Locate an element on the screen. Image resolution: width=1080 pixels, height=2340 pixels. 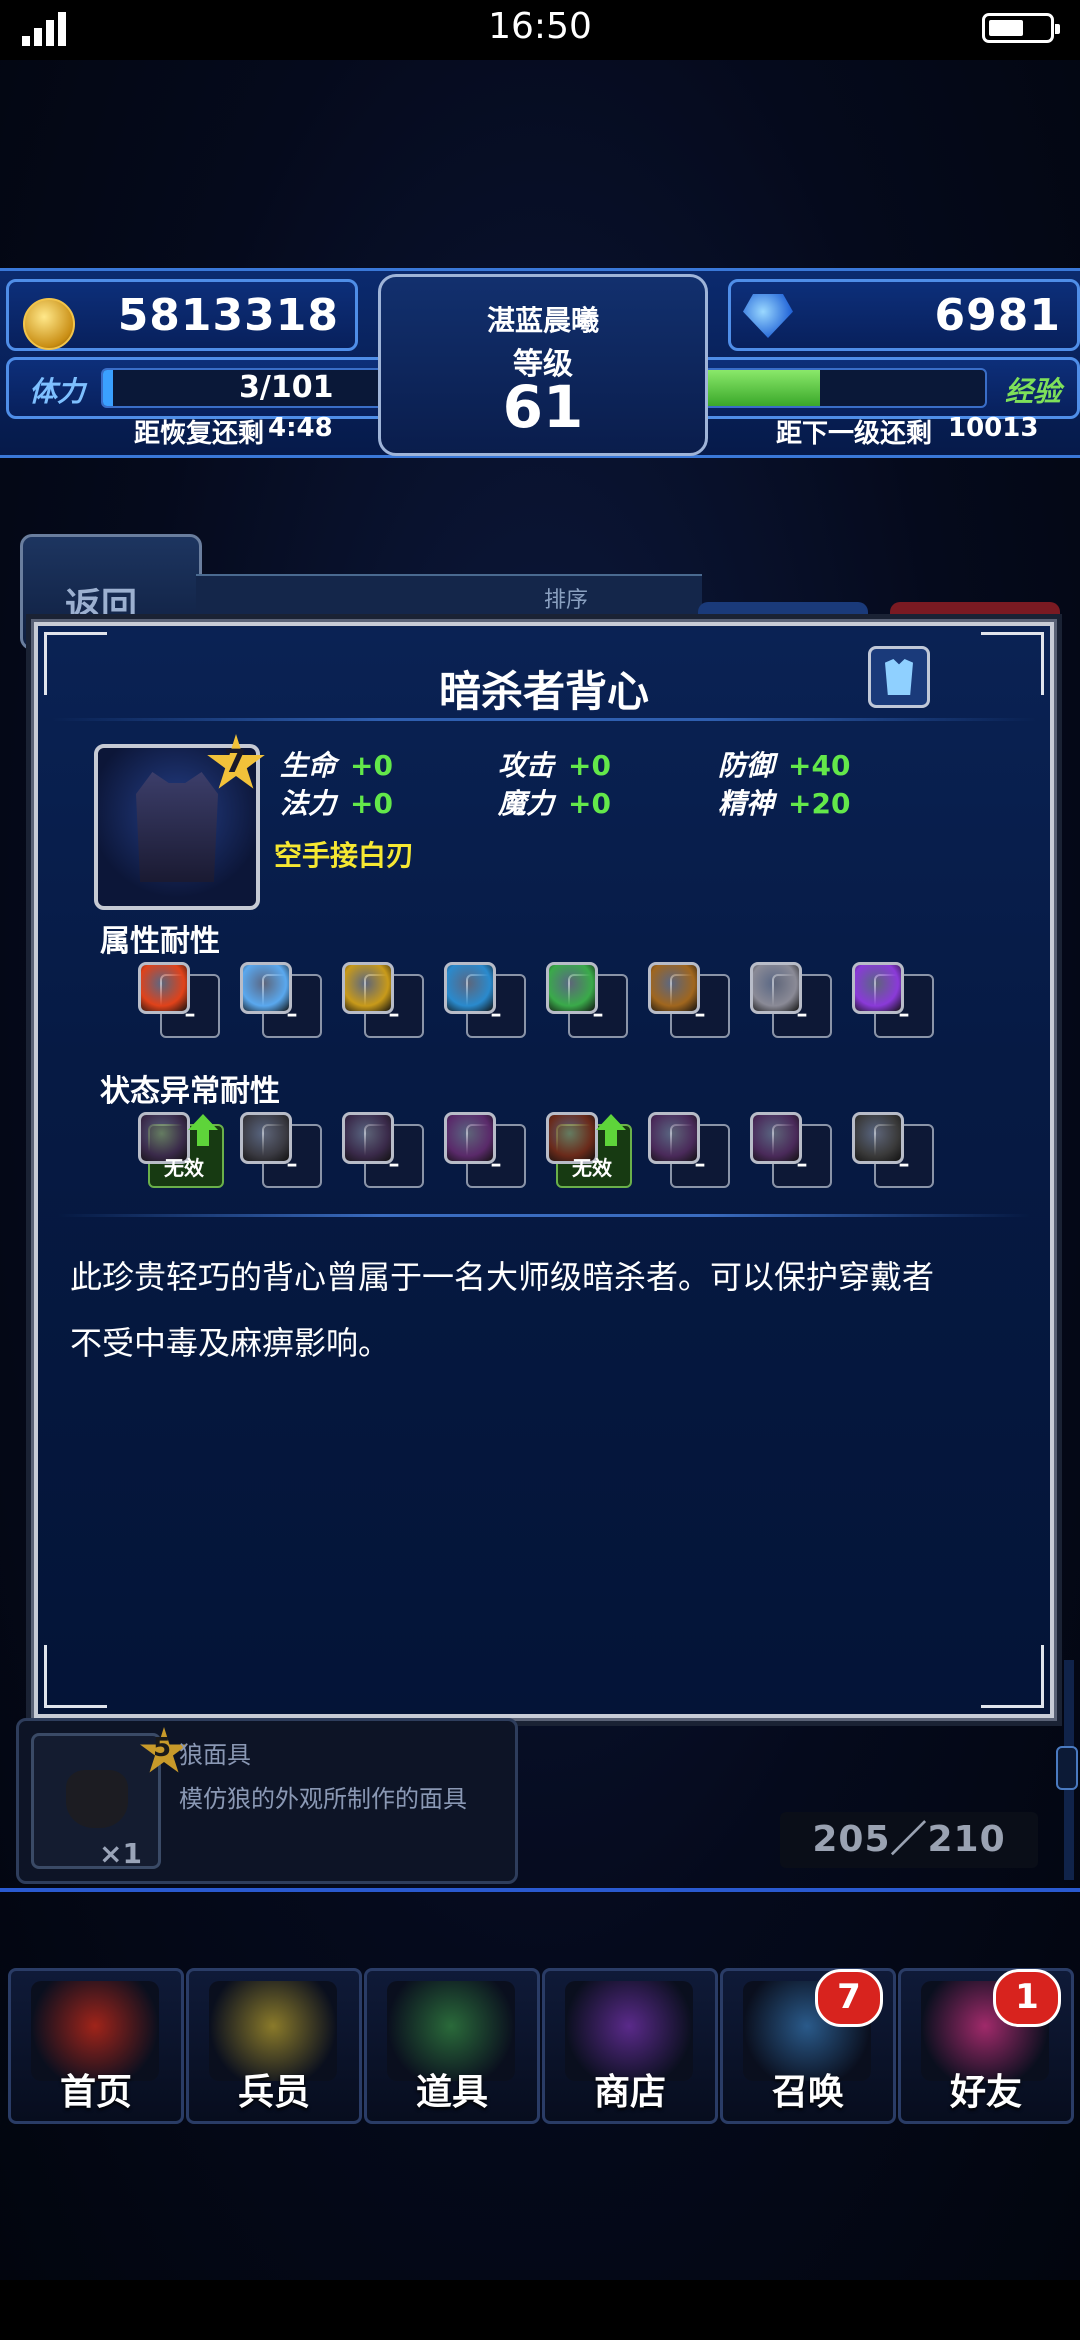
stamina-bar-fill is located at coordinates (108, 388).